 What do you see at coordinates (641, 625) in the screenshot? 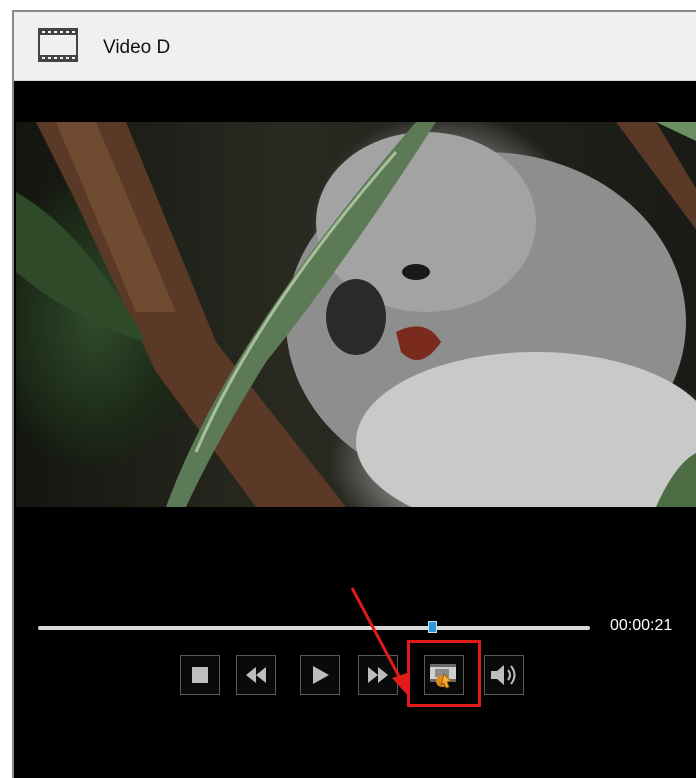
I see `current-time: 00:00:21` at bounding box center [641, 625].